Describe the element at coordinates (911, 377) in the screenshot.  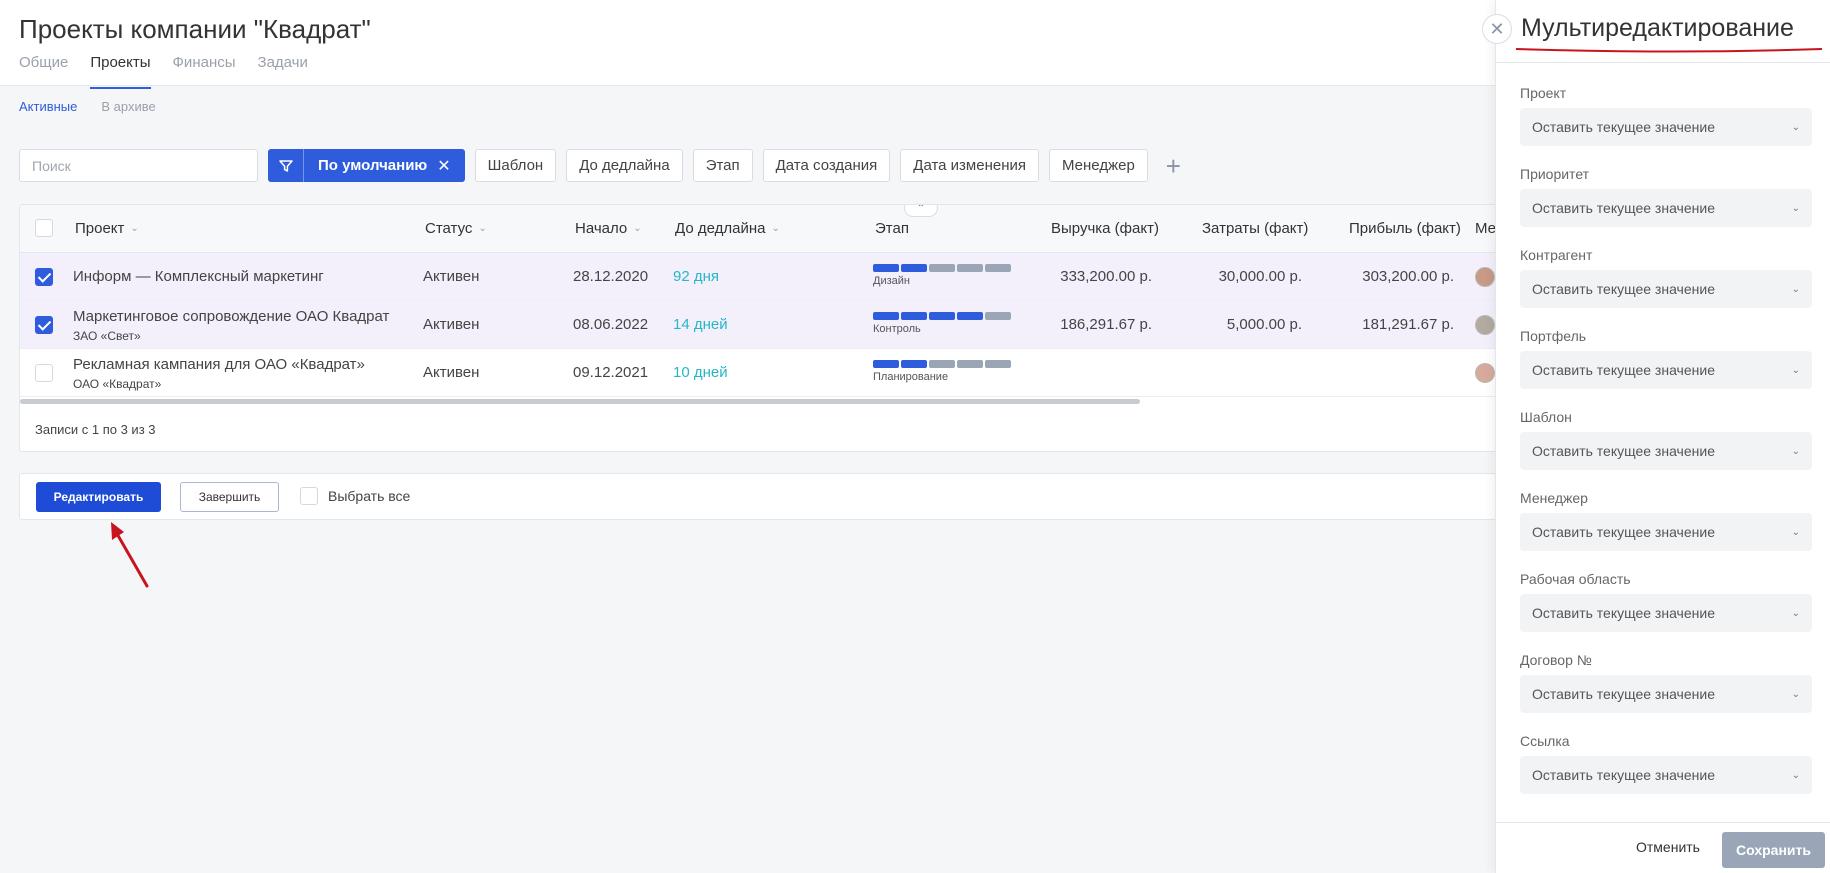
I see `stage-label: Планирование` at that location.